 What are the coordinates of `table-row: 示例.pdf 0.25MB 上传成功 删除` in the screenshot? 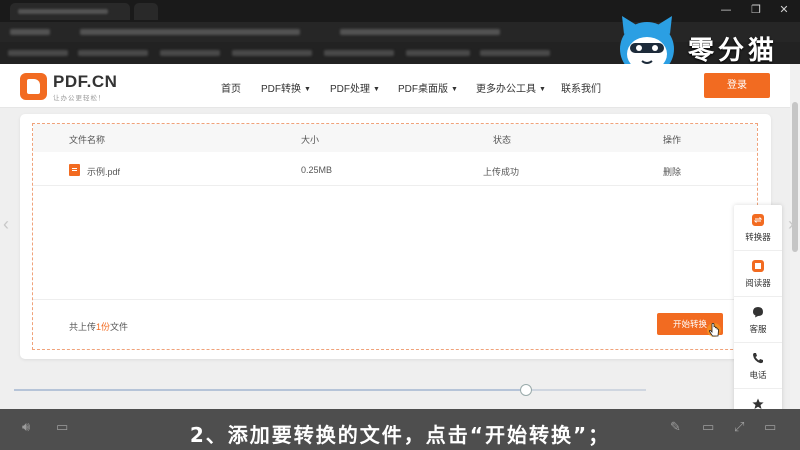 It's located at (395, 170).